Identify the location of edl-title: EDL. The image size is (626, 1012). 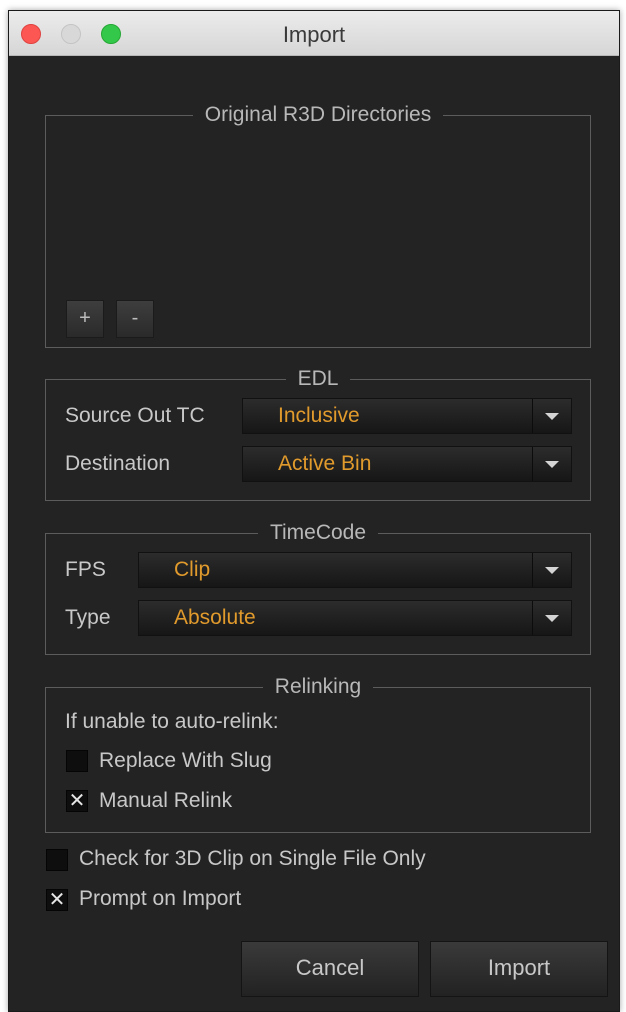
(318, 378).